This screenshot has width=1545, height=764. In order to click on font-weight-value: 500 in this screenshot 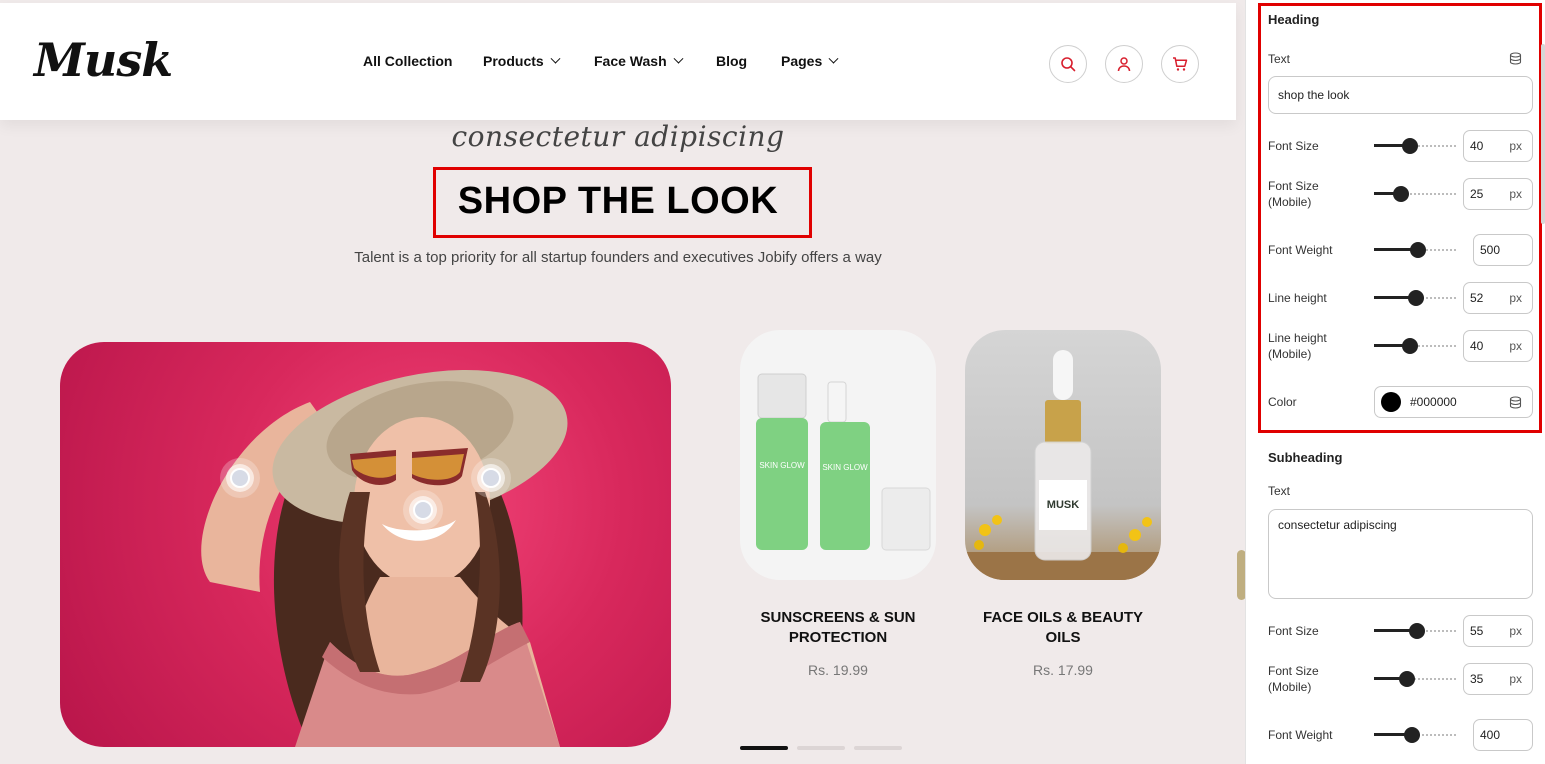, I will do `click(1490, 250)`.